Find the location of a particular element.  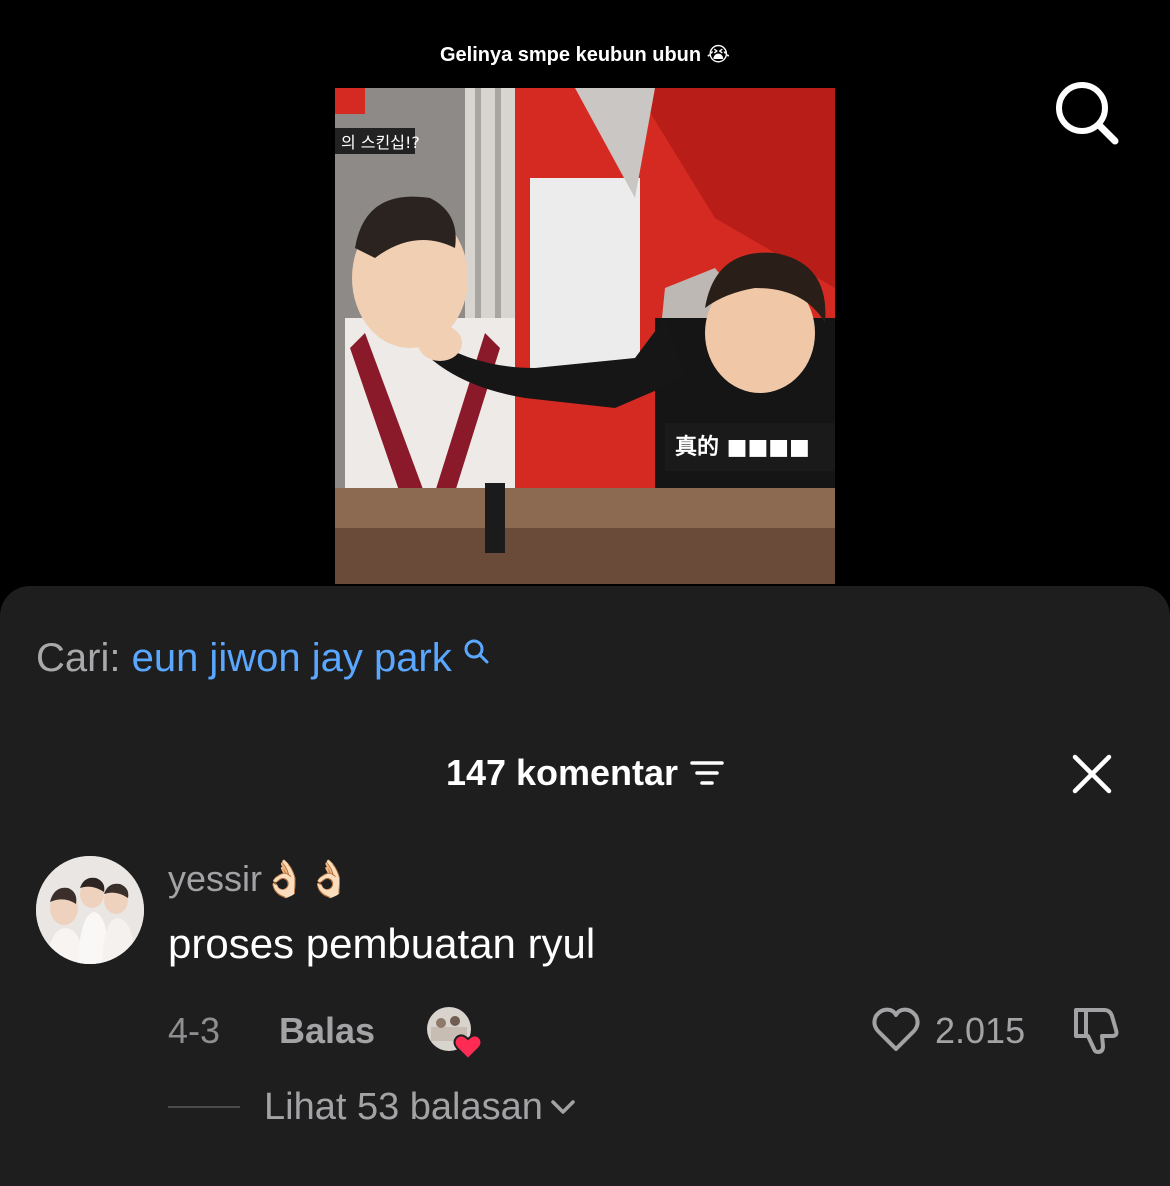

comment-username: yessir👌🏻👌🏻 is located at coordinates (260, 879).